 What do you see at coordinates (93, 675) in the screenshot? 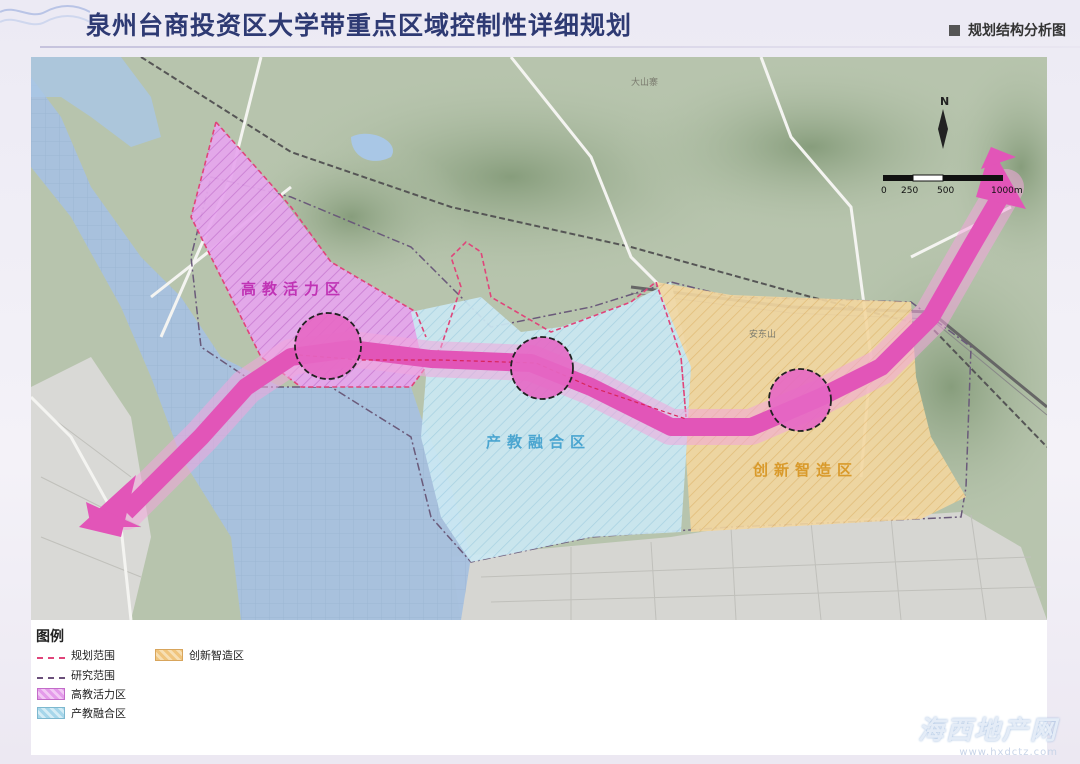
I see `legend-label: 研究范围` at bounding box center [93, 675].